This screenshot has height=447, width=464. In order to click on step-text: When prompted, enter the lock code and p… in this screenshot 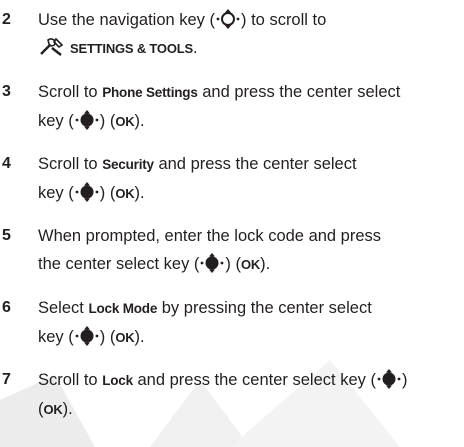, I will do `click(251, 250)`.